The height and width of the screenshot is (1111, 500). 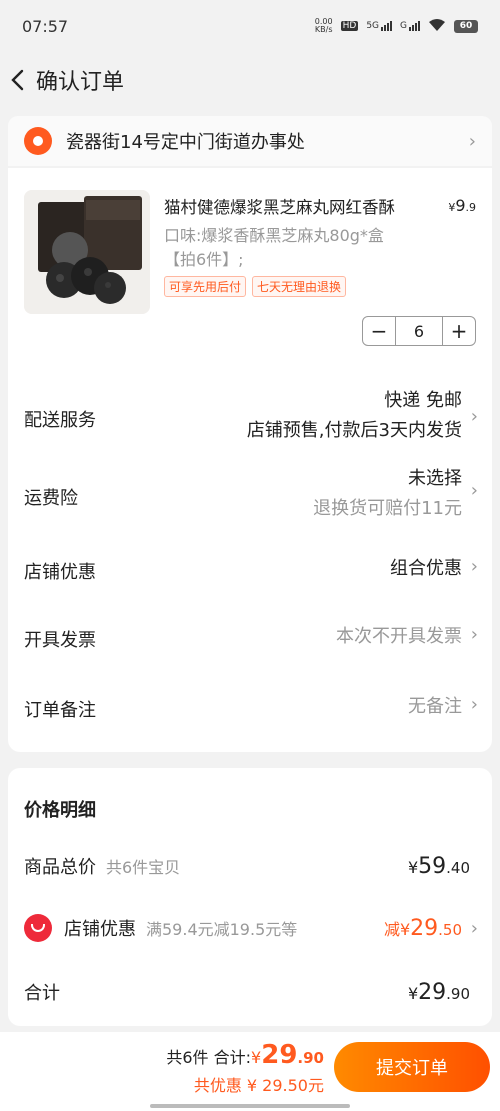 I want to click on net-speed: 0.00 KB/s, so click(x=323, y=25).